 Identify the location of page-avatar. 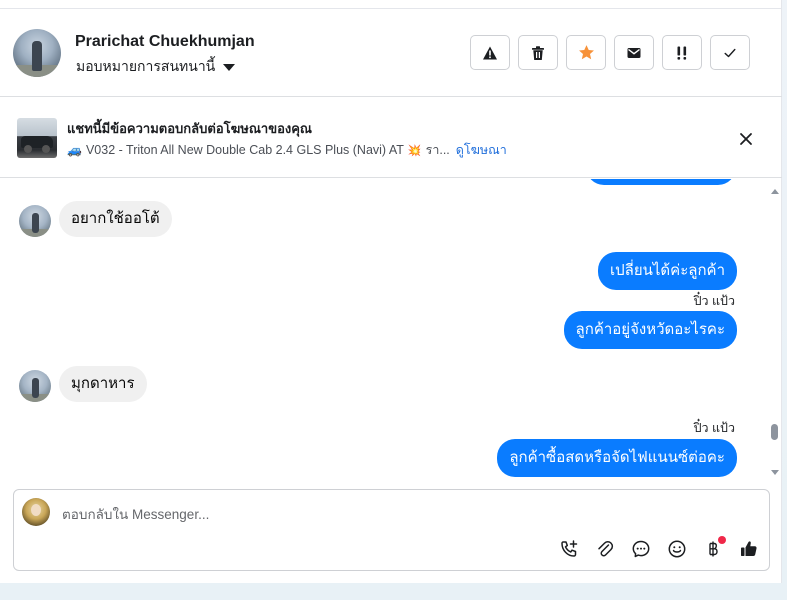
(36, 512).